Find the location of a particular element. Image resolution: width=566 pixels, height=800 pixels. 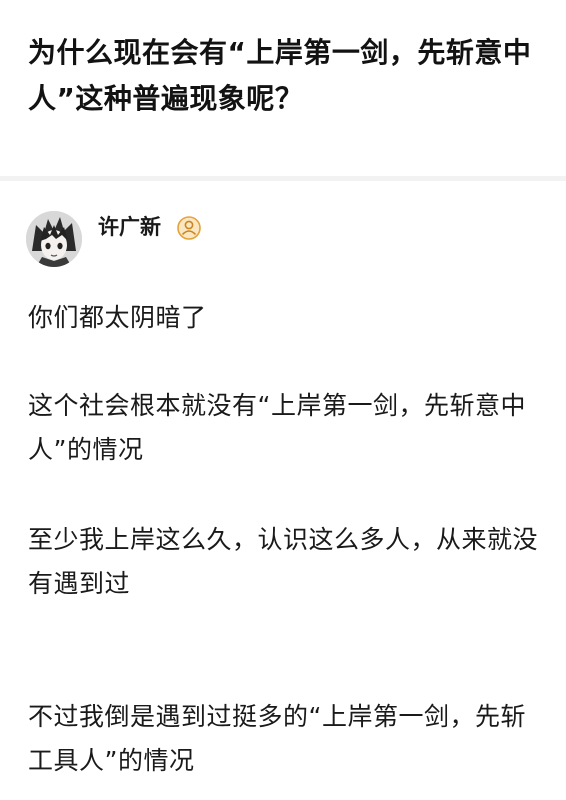

author-avatar is located at coordinates (54, 239).